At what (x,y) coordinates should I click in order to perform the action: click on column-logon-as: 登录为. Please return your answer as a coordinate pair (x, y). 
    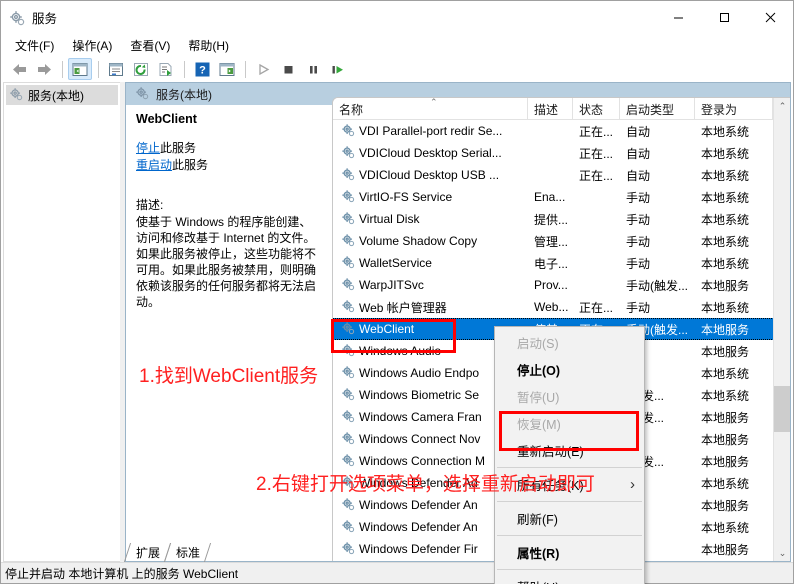
    Looking at the image, I should click on (734, 108).